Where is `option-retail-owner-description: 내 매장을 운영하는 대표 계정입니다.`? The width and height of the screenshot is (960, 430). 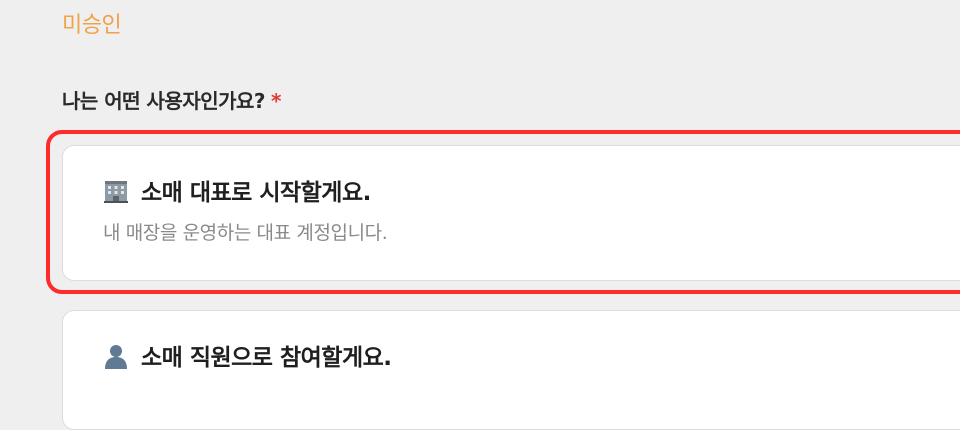 option-retail-owner-description: 내 매장을 운영하는 대표 계정입니다. is located at coordinates (245, 233).